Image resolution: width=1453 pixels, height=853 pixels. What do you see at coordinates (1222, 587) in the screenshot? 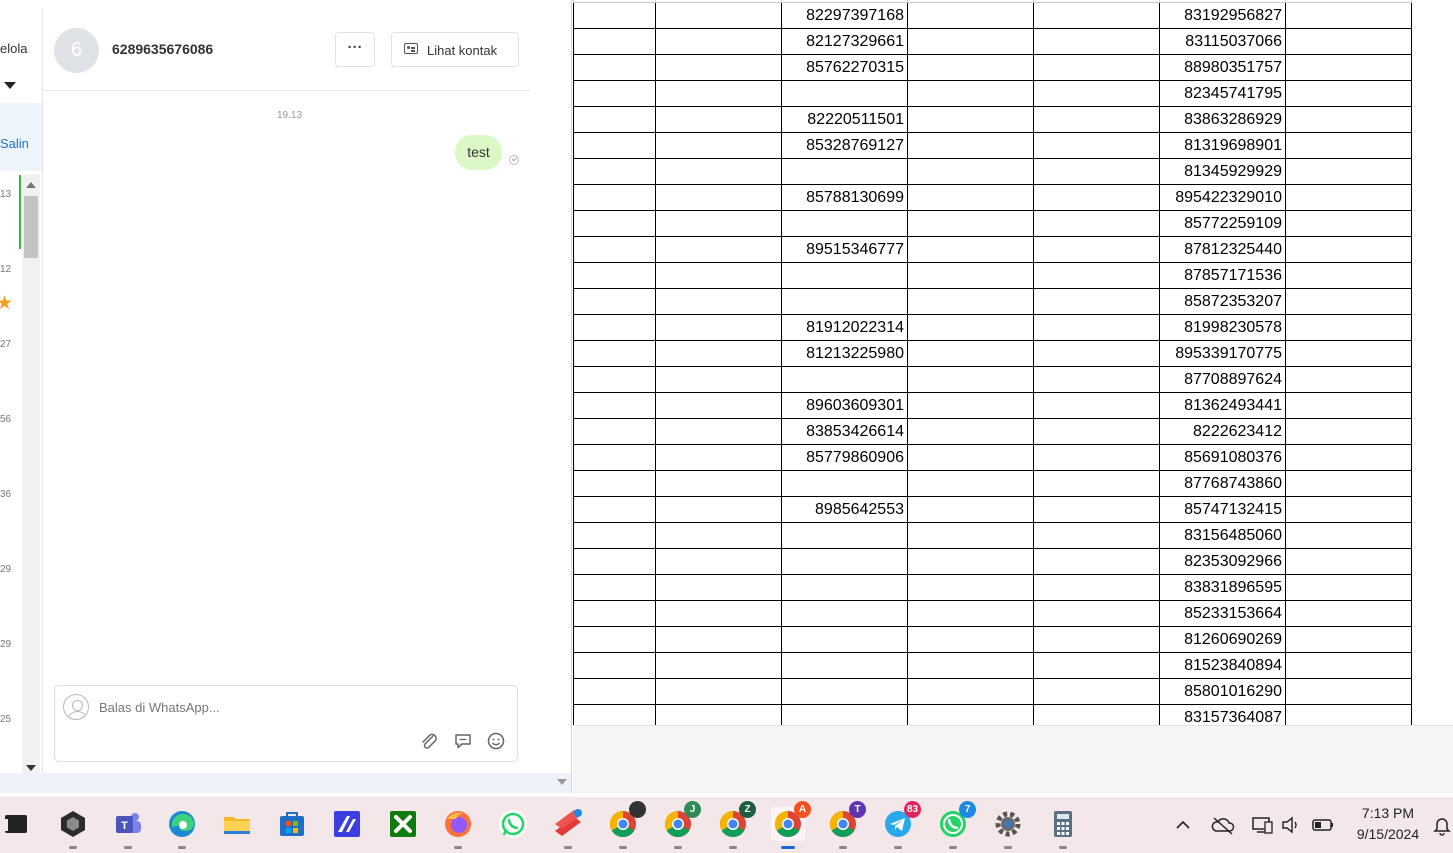
I see `cell-M: 83831896595` at bounding box center [1222, 587].